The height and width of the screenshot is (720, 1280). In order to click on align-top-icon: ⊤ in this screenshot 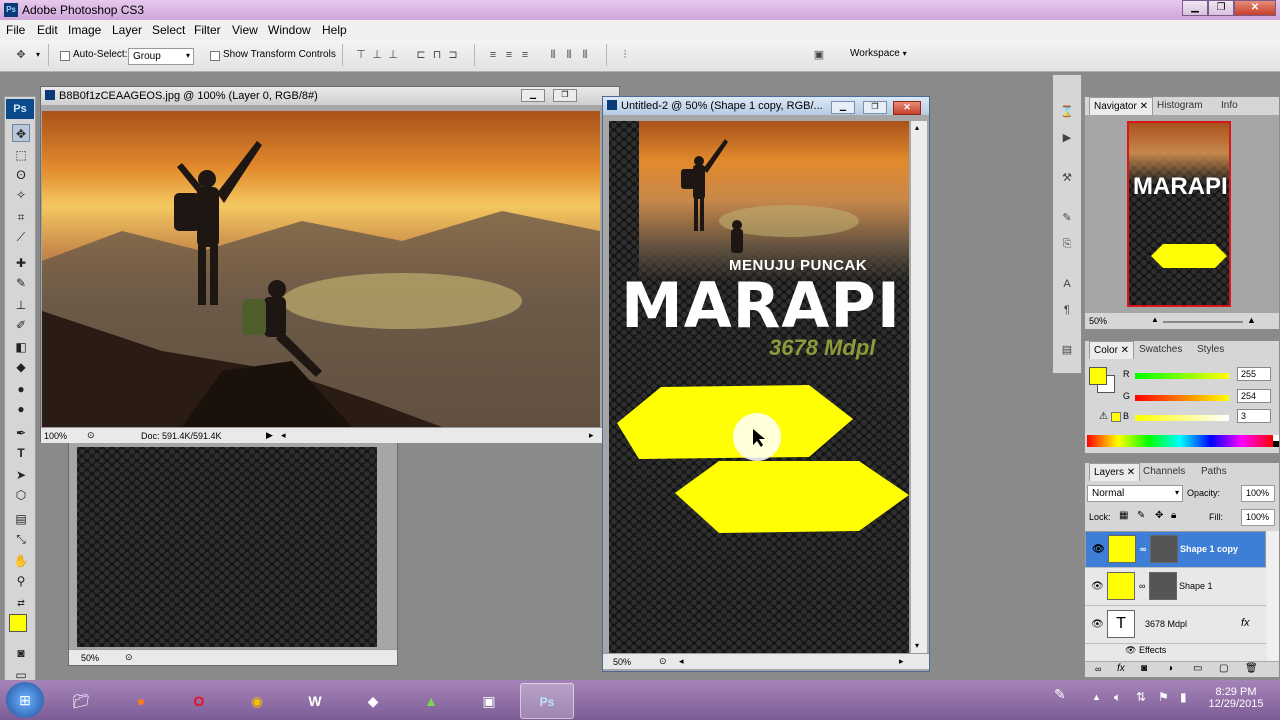, I will do `click(361, 55)`.